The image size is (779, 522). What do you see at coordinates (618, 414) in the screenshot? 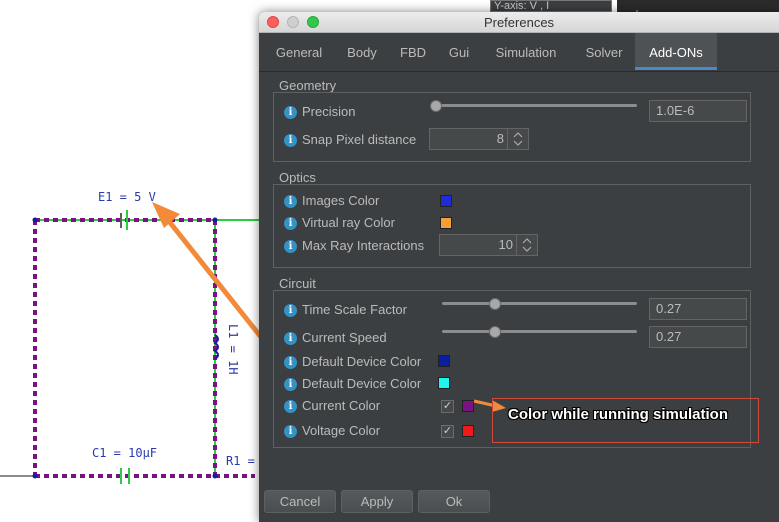
I see `callout-text: Color while running simulation` at bounding box center [618, 414].